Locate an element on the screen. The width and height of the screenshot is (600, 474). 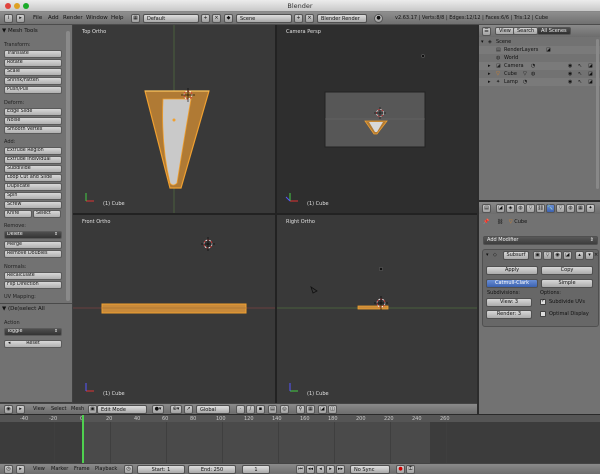
editor-type-properties-button: ▤ is located at coordinates (486, 208).